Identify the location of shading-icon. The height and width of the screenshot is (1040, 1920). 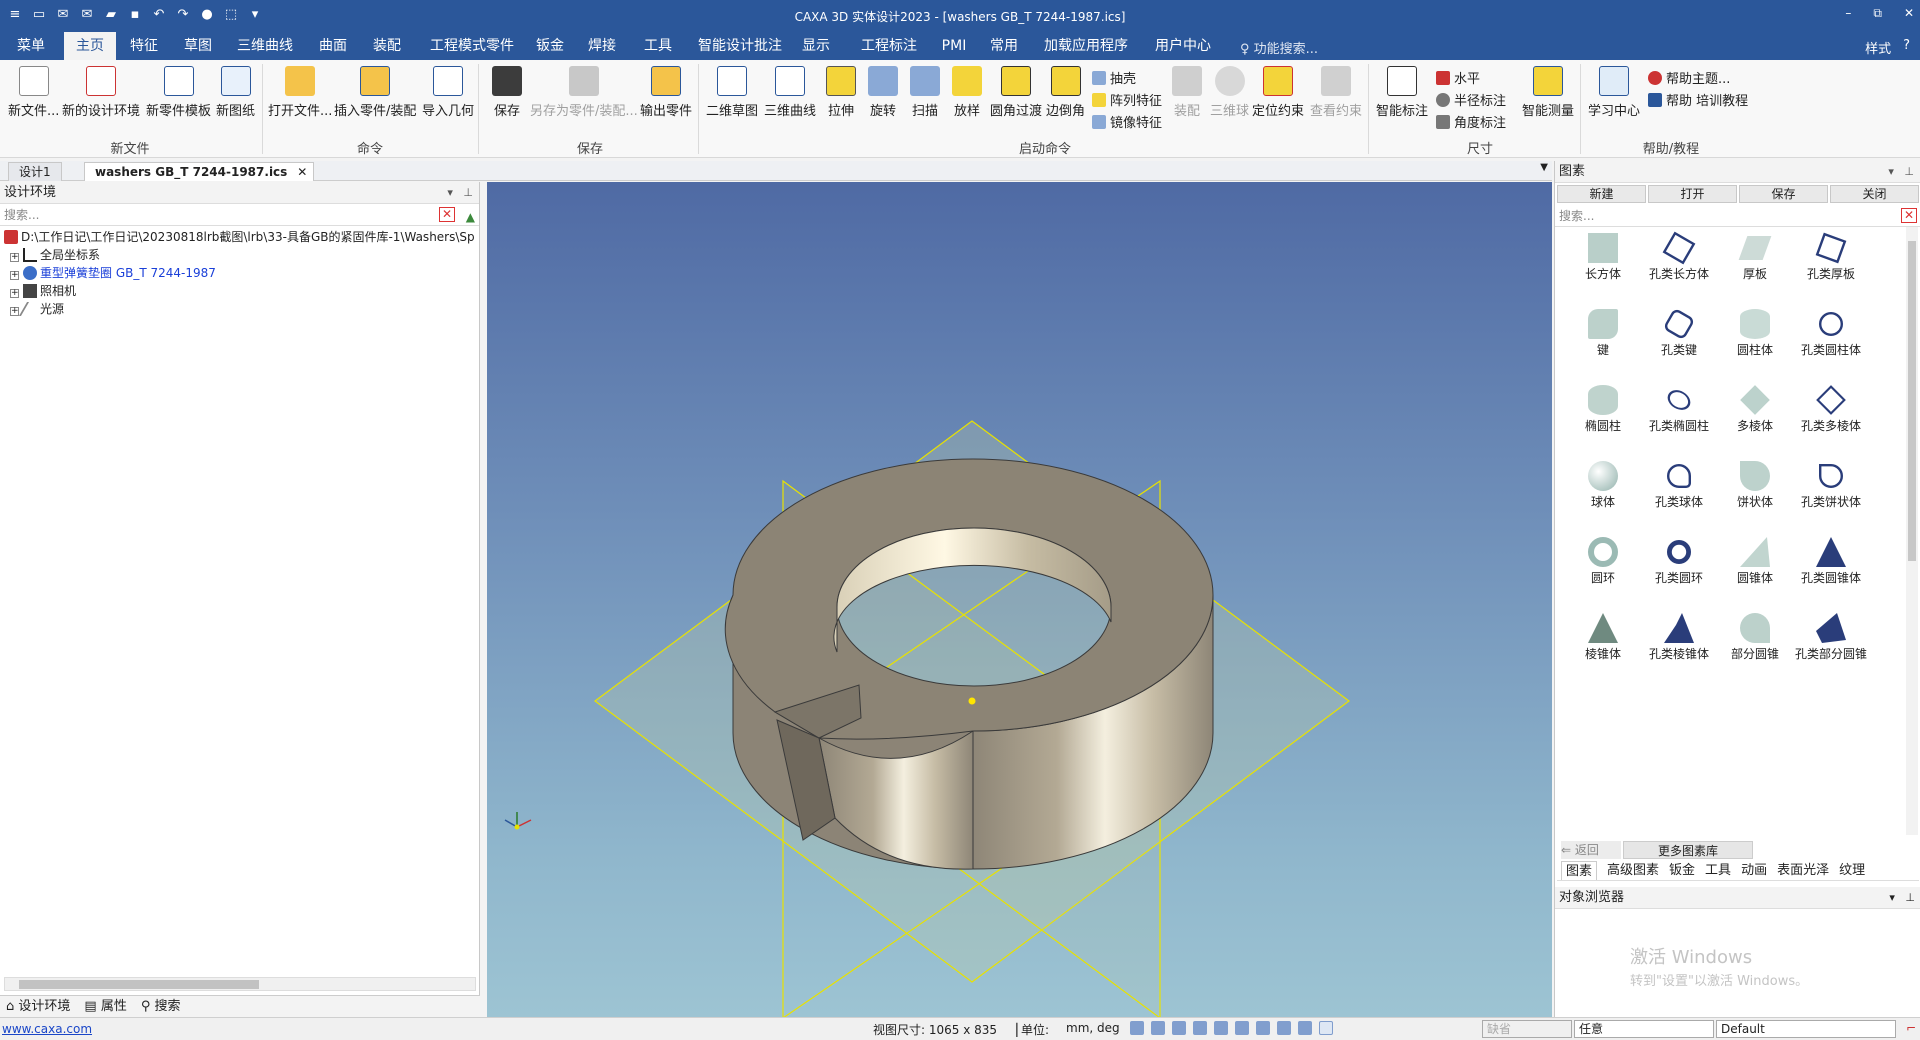
(1305, 1028).